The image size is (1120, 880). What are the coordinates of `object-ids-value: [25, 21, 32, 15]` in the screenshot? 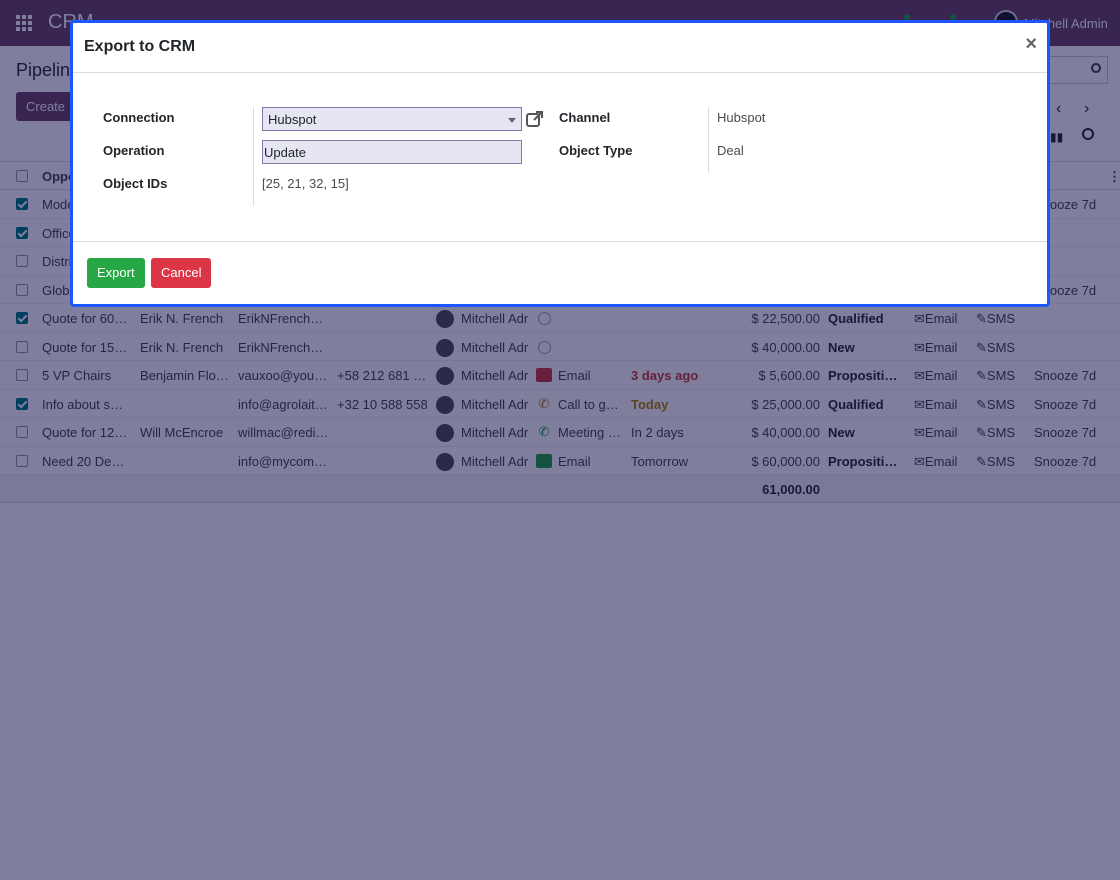 It's located at (305, 183).